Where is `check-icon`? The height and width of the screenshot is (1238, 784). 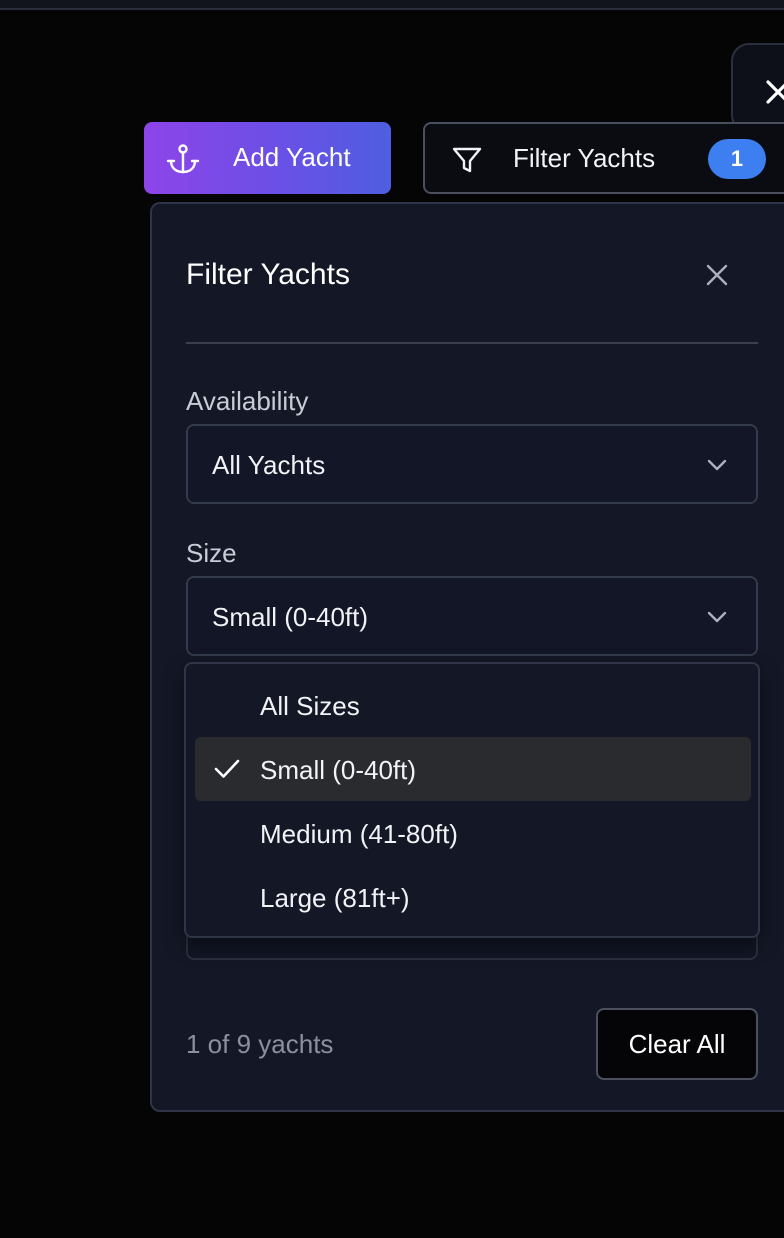
check-icon is located at coordinates (227, 768).